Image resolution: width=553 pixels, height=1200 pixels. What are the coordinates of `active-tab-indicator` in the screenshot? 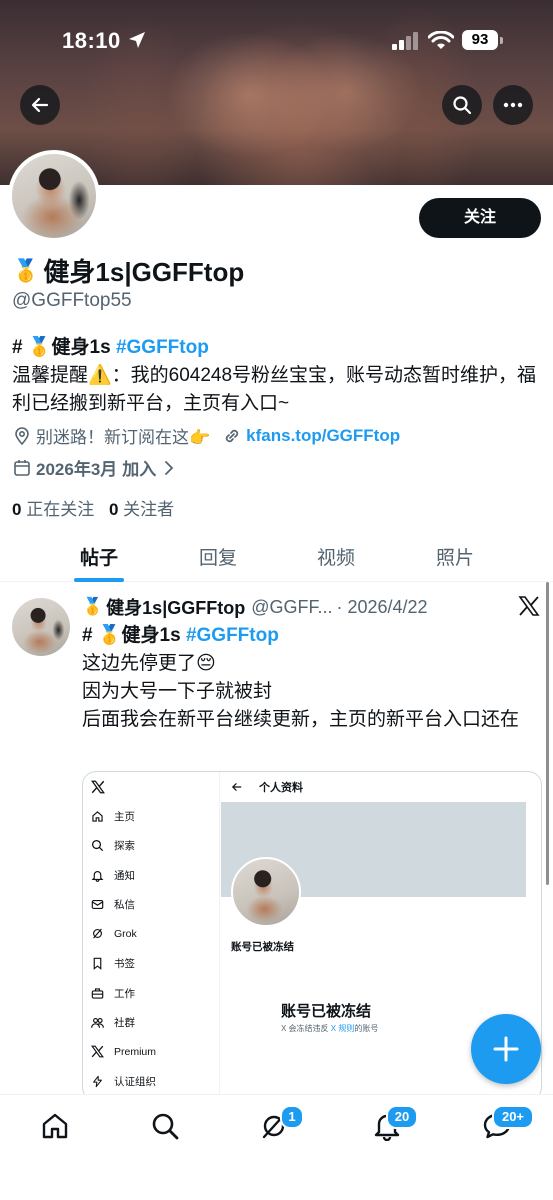 It's located at (99, 580).